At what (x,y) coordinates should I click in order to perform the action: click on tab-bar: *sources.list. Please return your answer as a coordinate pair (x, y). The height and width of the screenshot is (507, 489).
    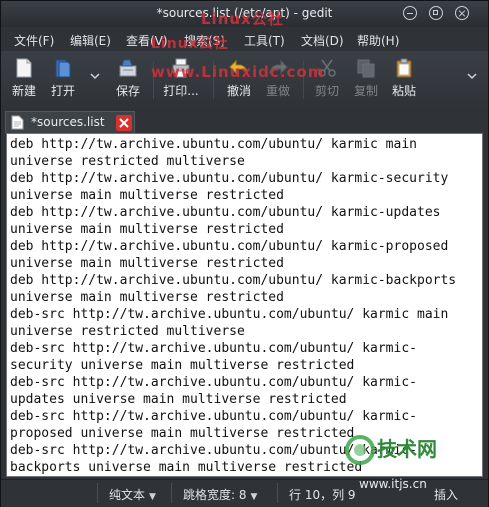
    Looking at the image, I should click on (244, 121).